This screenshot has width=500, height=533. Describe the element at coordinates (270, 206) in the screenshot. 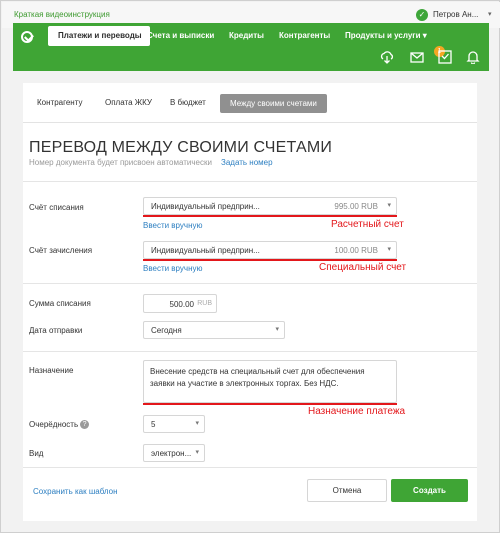

I see `debit-account-select: Индивидуальный предприн... 995.00 RUB ▾` at that location.